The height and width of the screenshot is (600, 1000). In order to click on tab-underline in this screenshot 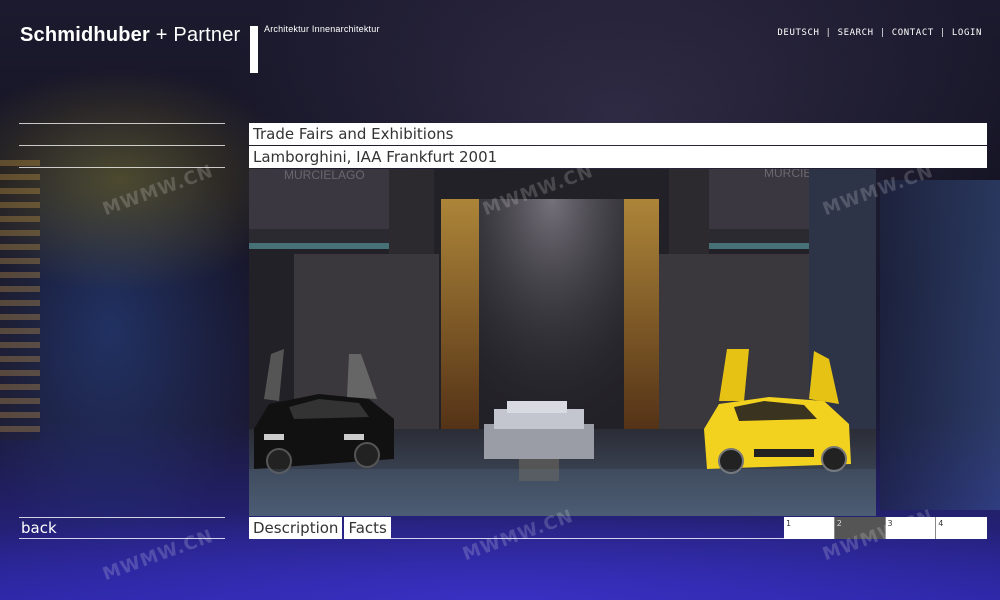, I will do `click(584, 538)`.